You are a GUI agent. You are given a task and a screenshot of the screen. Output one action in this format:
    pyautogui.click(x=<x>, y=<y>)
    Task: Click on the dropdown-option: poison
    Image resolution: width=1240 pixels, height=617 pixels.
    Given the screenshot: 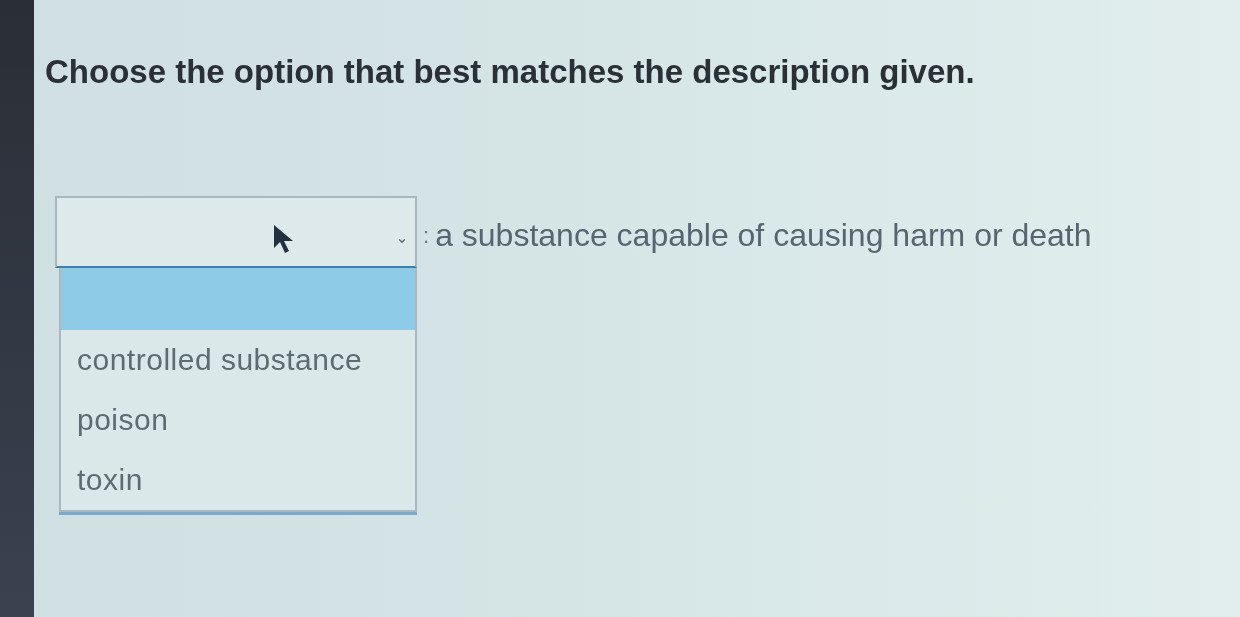 What is the action you would take?
    pyautogui.click(x=238, y=420)
    